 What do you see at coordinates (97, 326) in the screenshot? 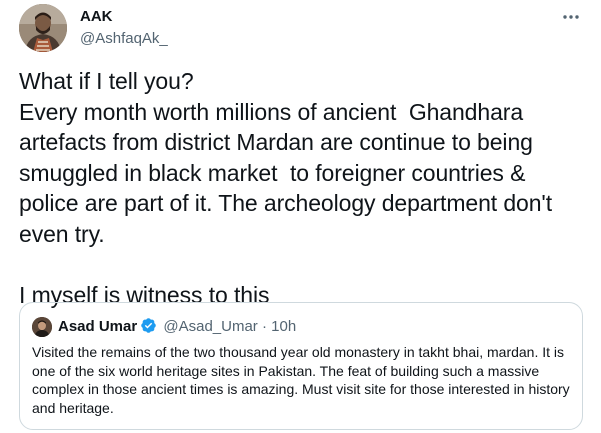
I see `quoted-author-name: Asad Umar` at bounding box center [97, 326].